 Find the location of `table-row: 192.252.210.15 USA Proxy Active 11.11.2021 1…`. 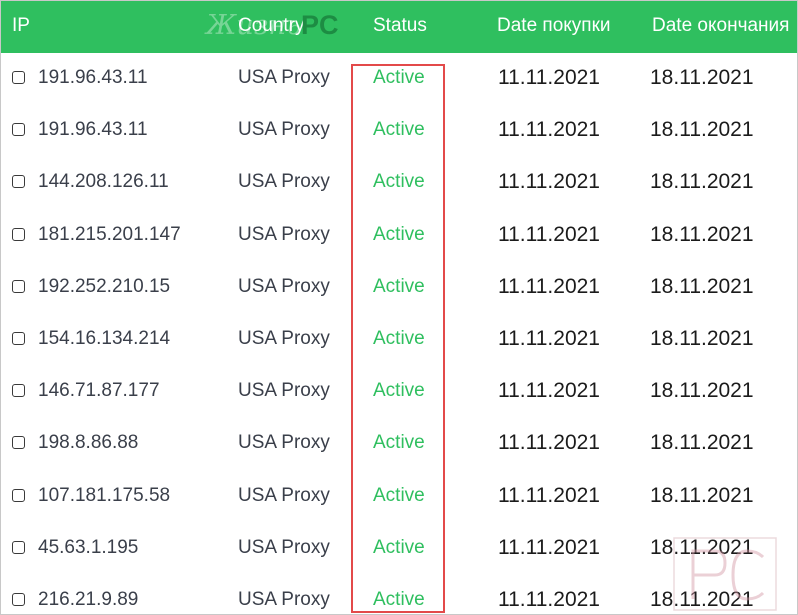

table-row: 192.252.210.15 USA Proxy Active 11.11.2021 1… is located at coordinates (399, 288).